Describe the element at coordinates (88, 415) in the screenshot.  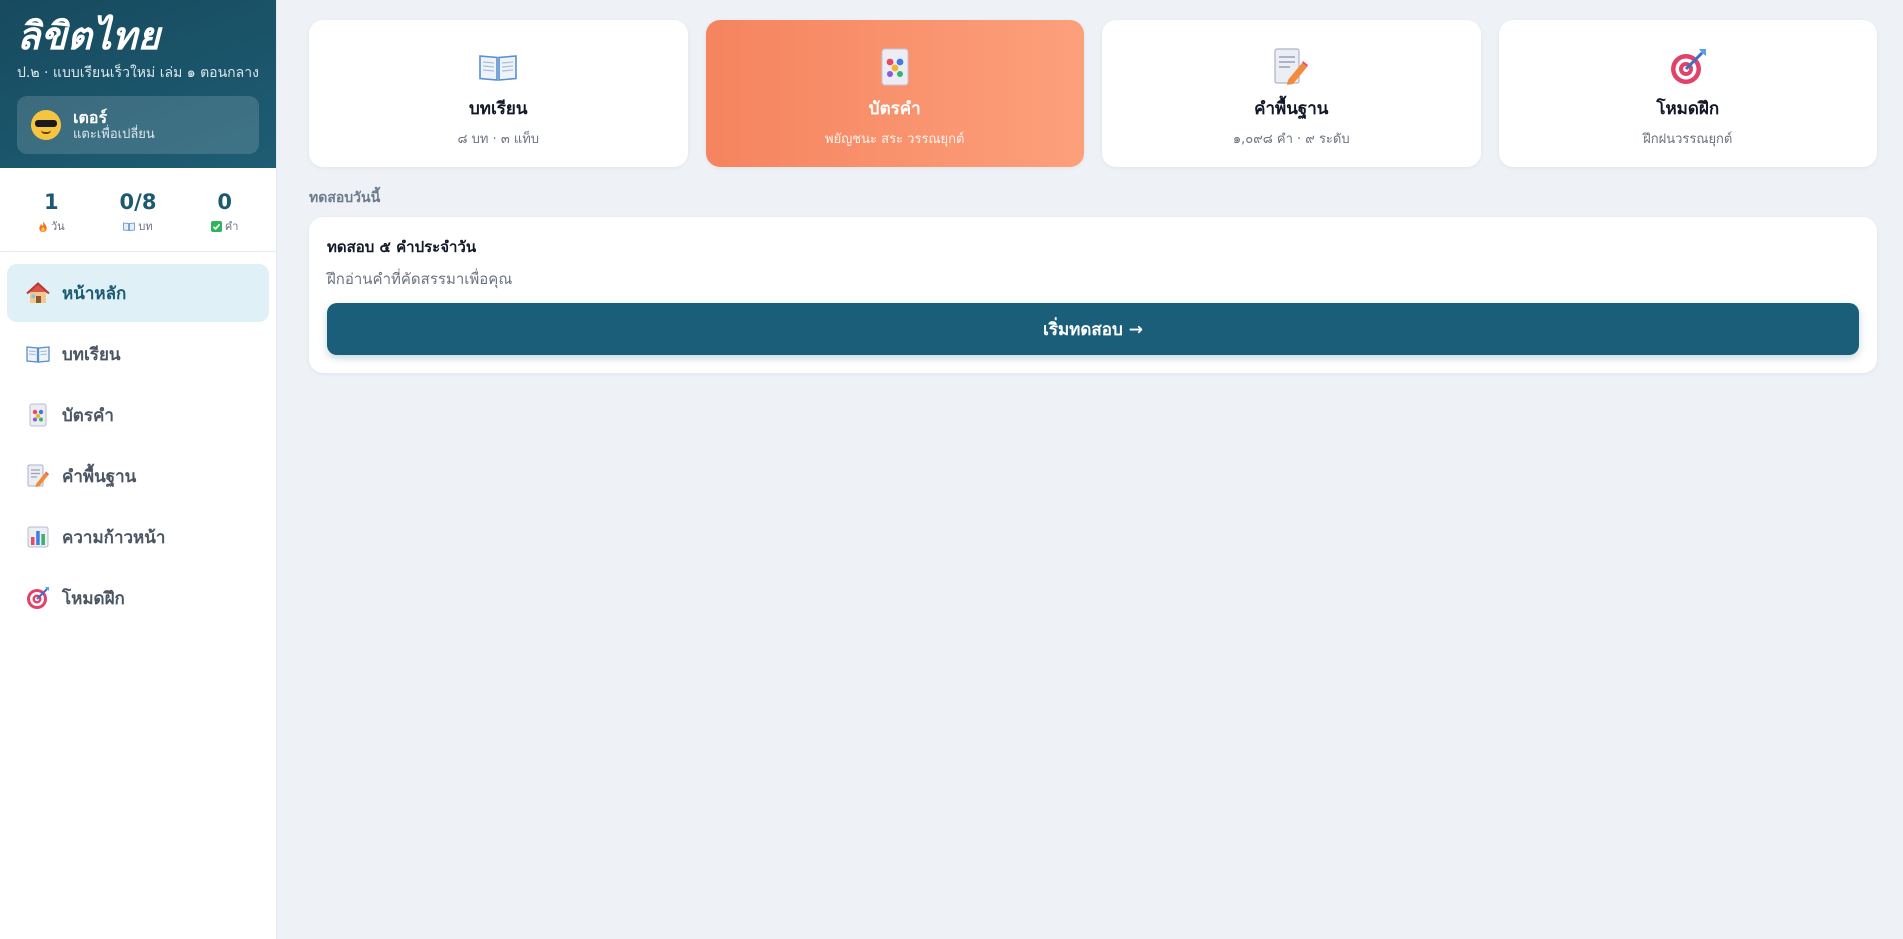
I see `sidebar-item-label: บัตรคำ` at that location.